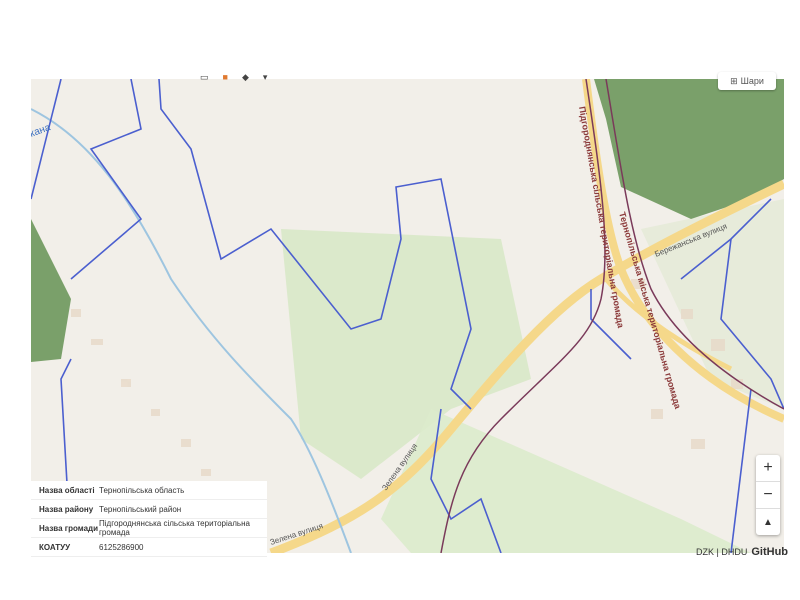  Describe the element at coordinates (51, 290) in the screenshot. I see `forest-area` at that location.